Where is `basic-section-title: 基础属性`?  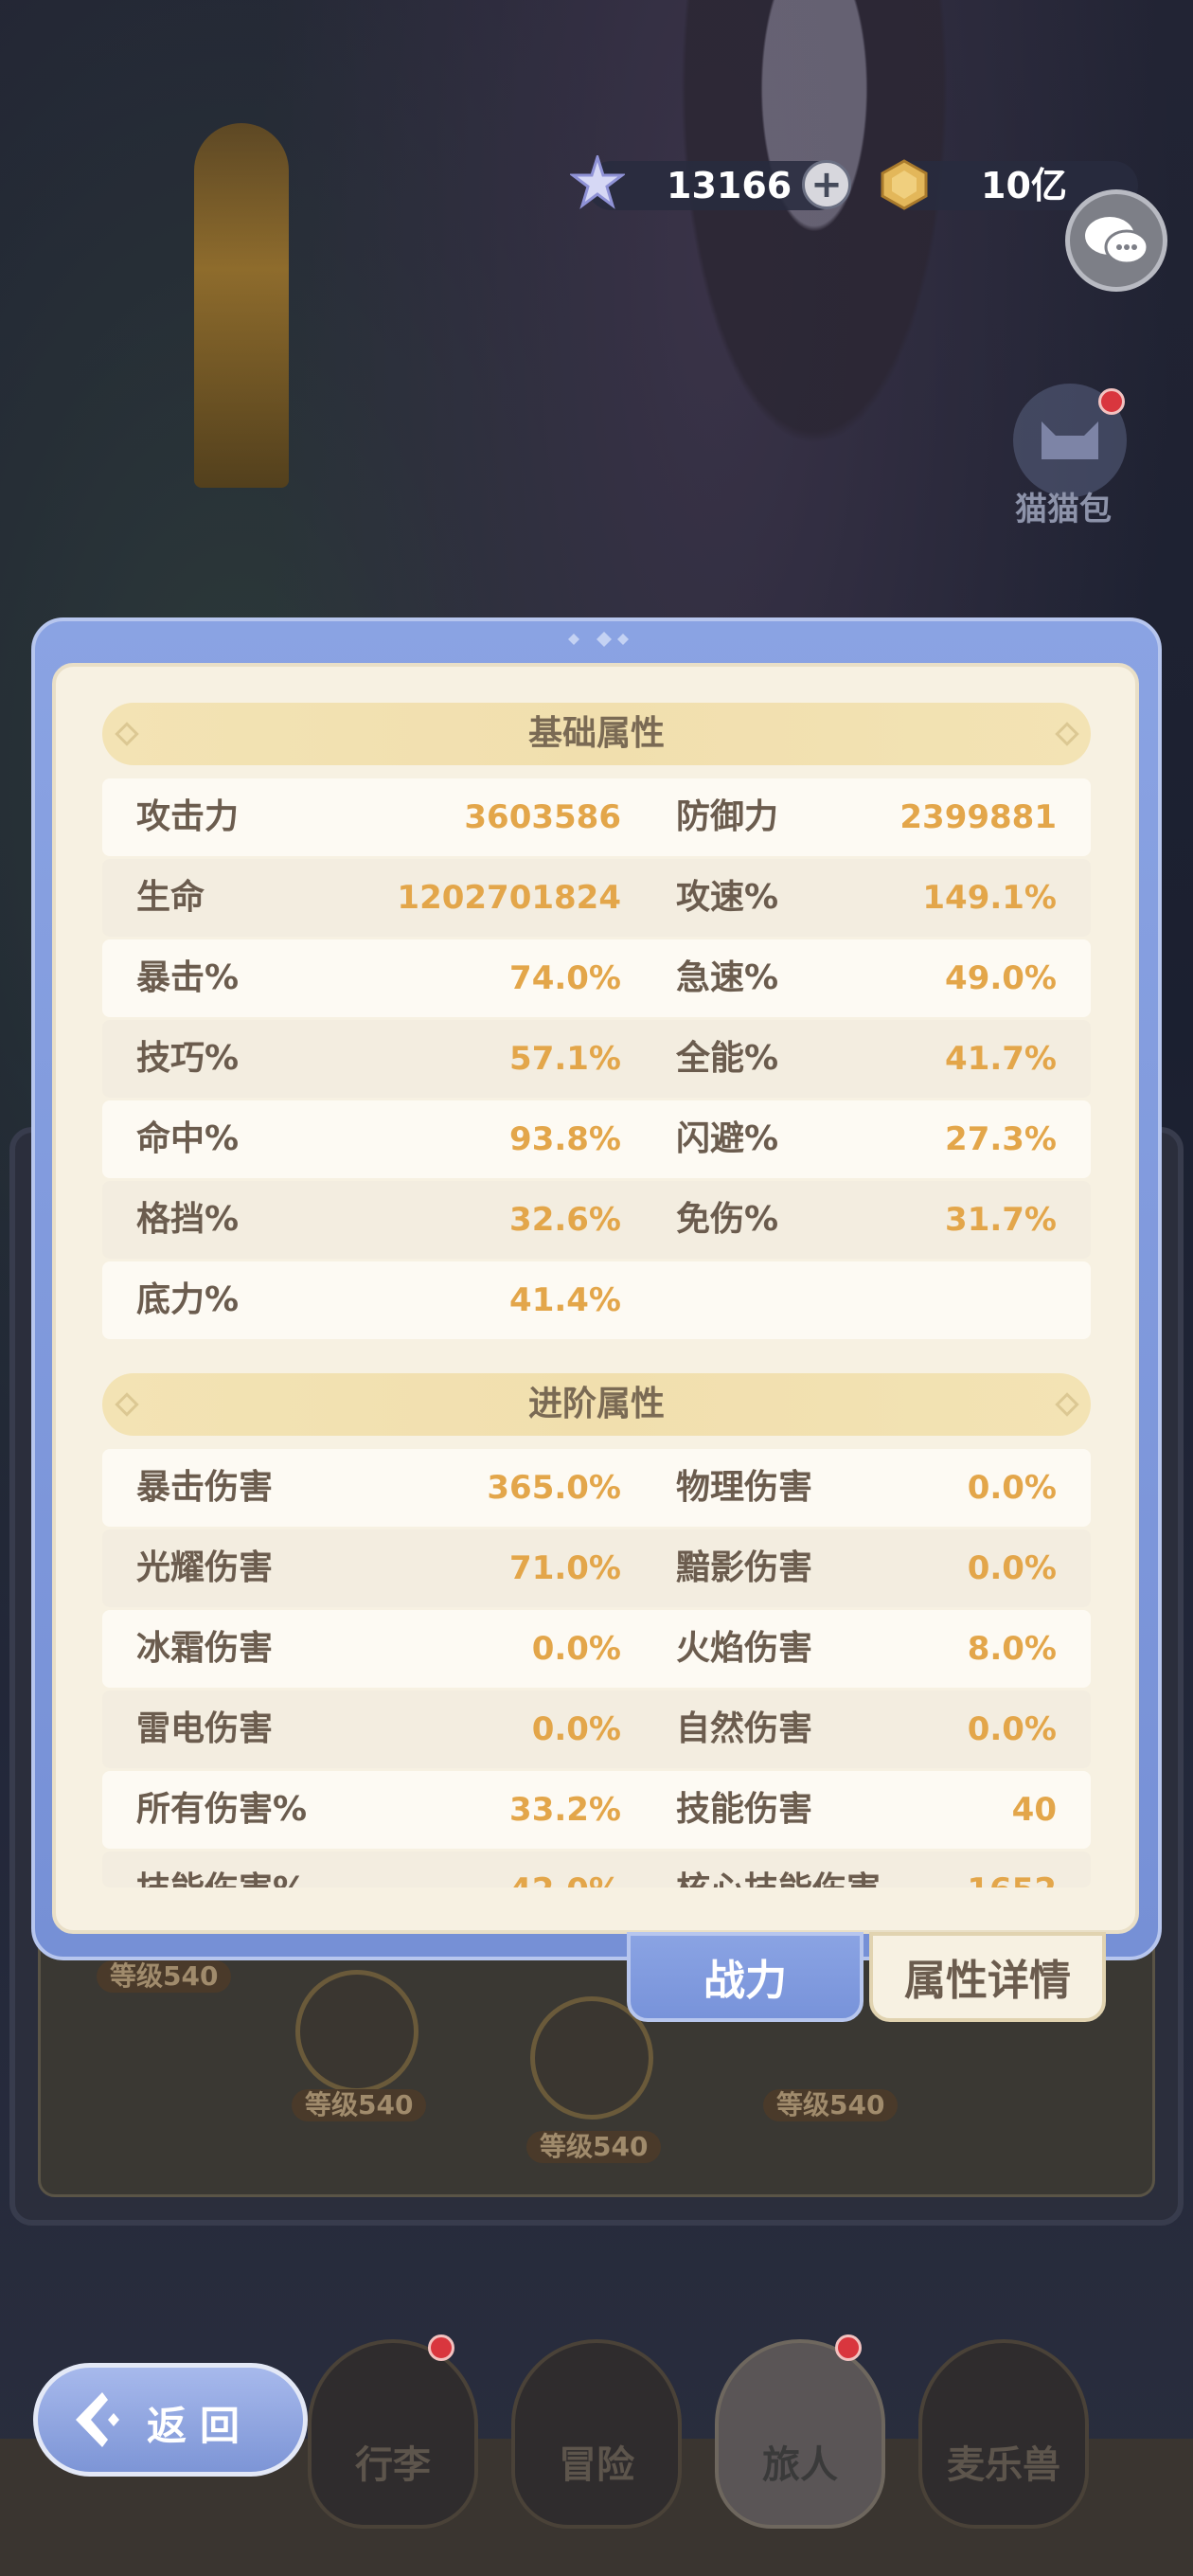
basic-section-title: 基础属性 is located at coordinates (596, 733).